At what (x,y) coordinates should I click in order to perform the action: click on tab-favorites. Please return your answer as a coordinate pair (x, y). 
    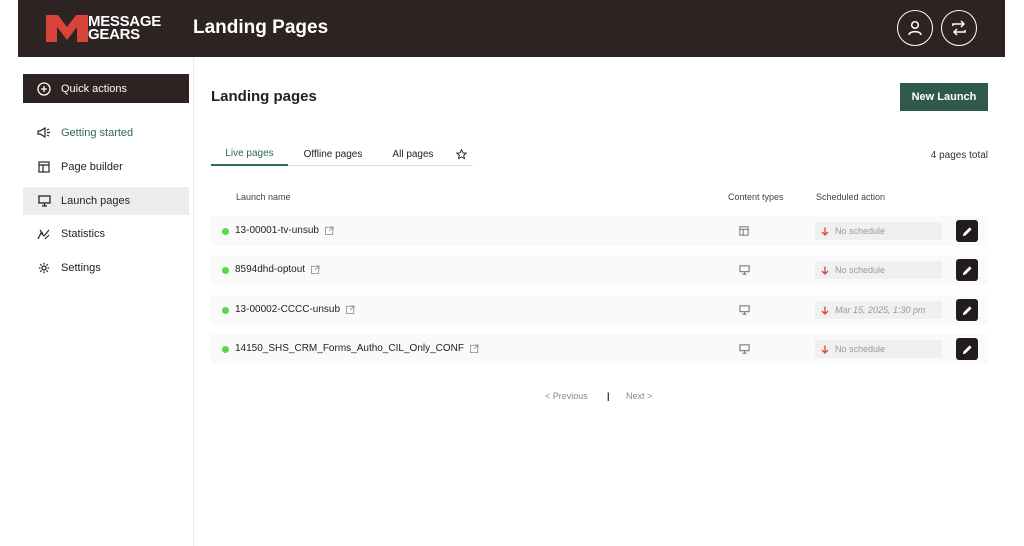
    Looking at the image, I should click on (461, 154).